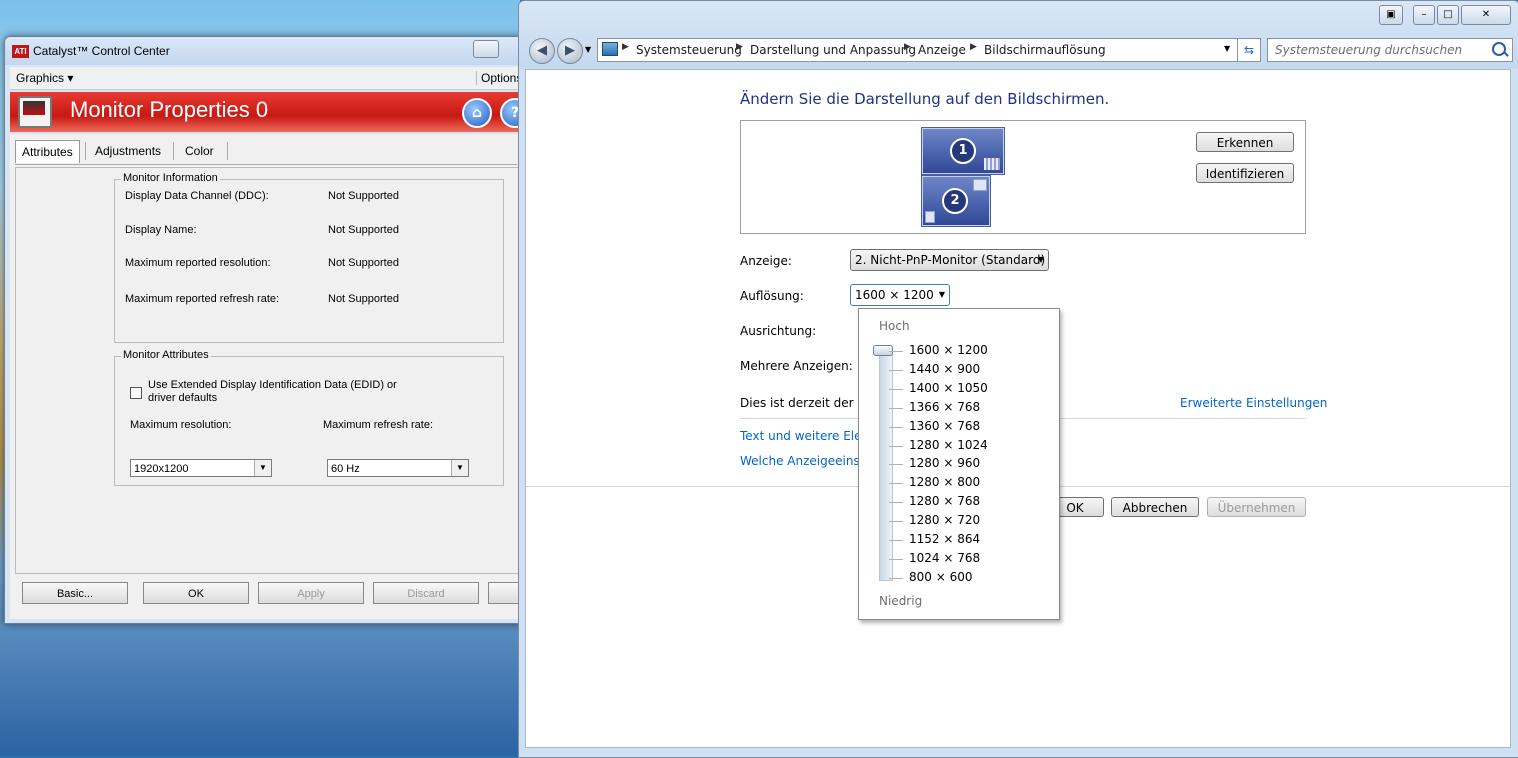 The width and height of the screenshot is (1518, 758). What do you see at coordinates (486, 49) in the screenshot?
I see `restore-icon` at bounding box center [486, 49].